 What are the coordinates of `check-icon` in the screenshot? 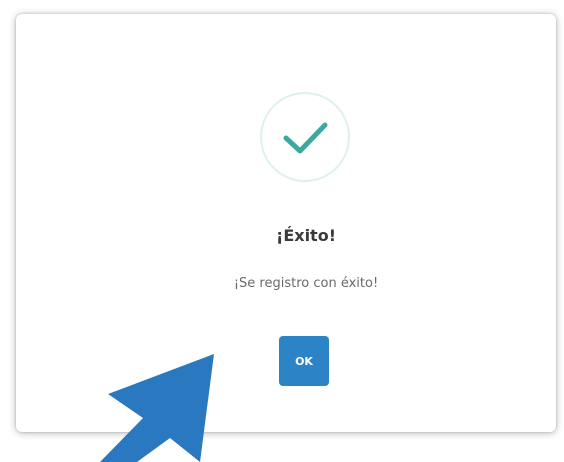 It's located at (305, 138).